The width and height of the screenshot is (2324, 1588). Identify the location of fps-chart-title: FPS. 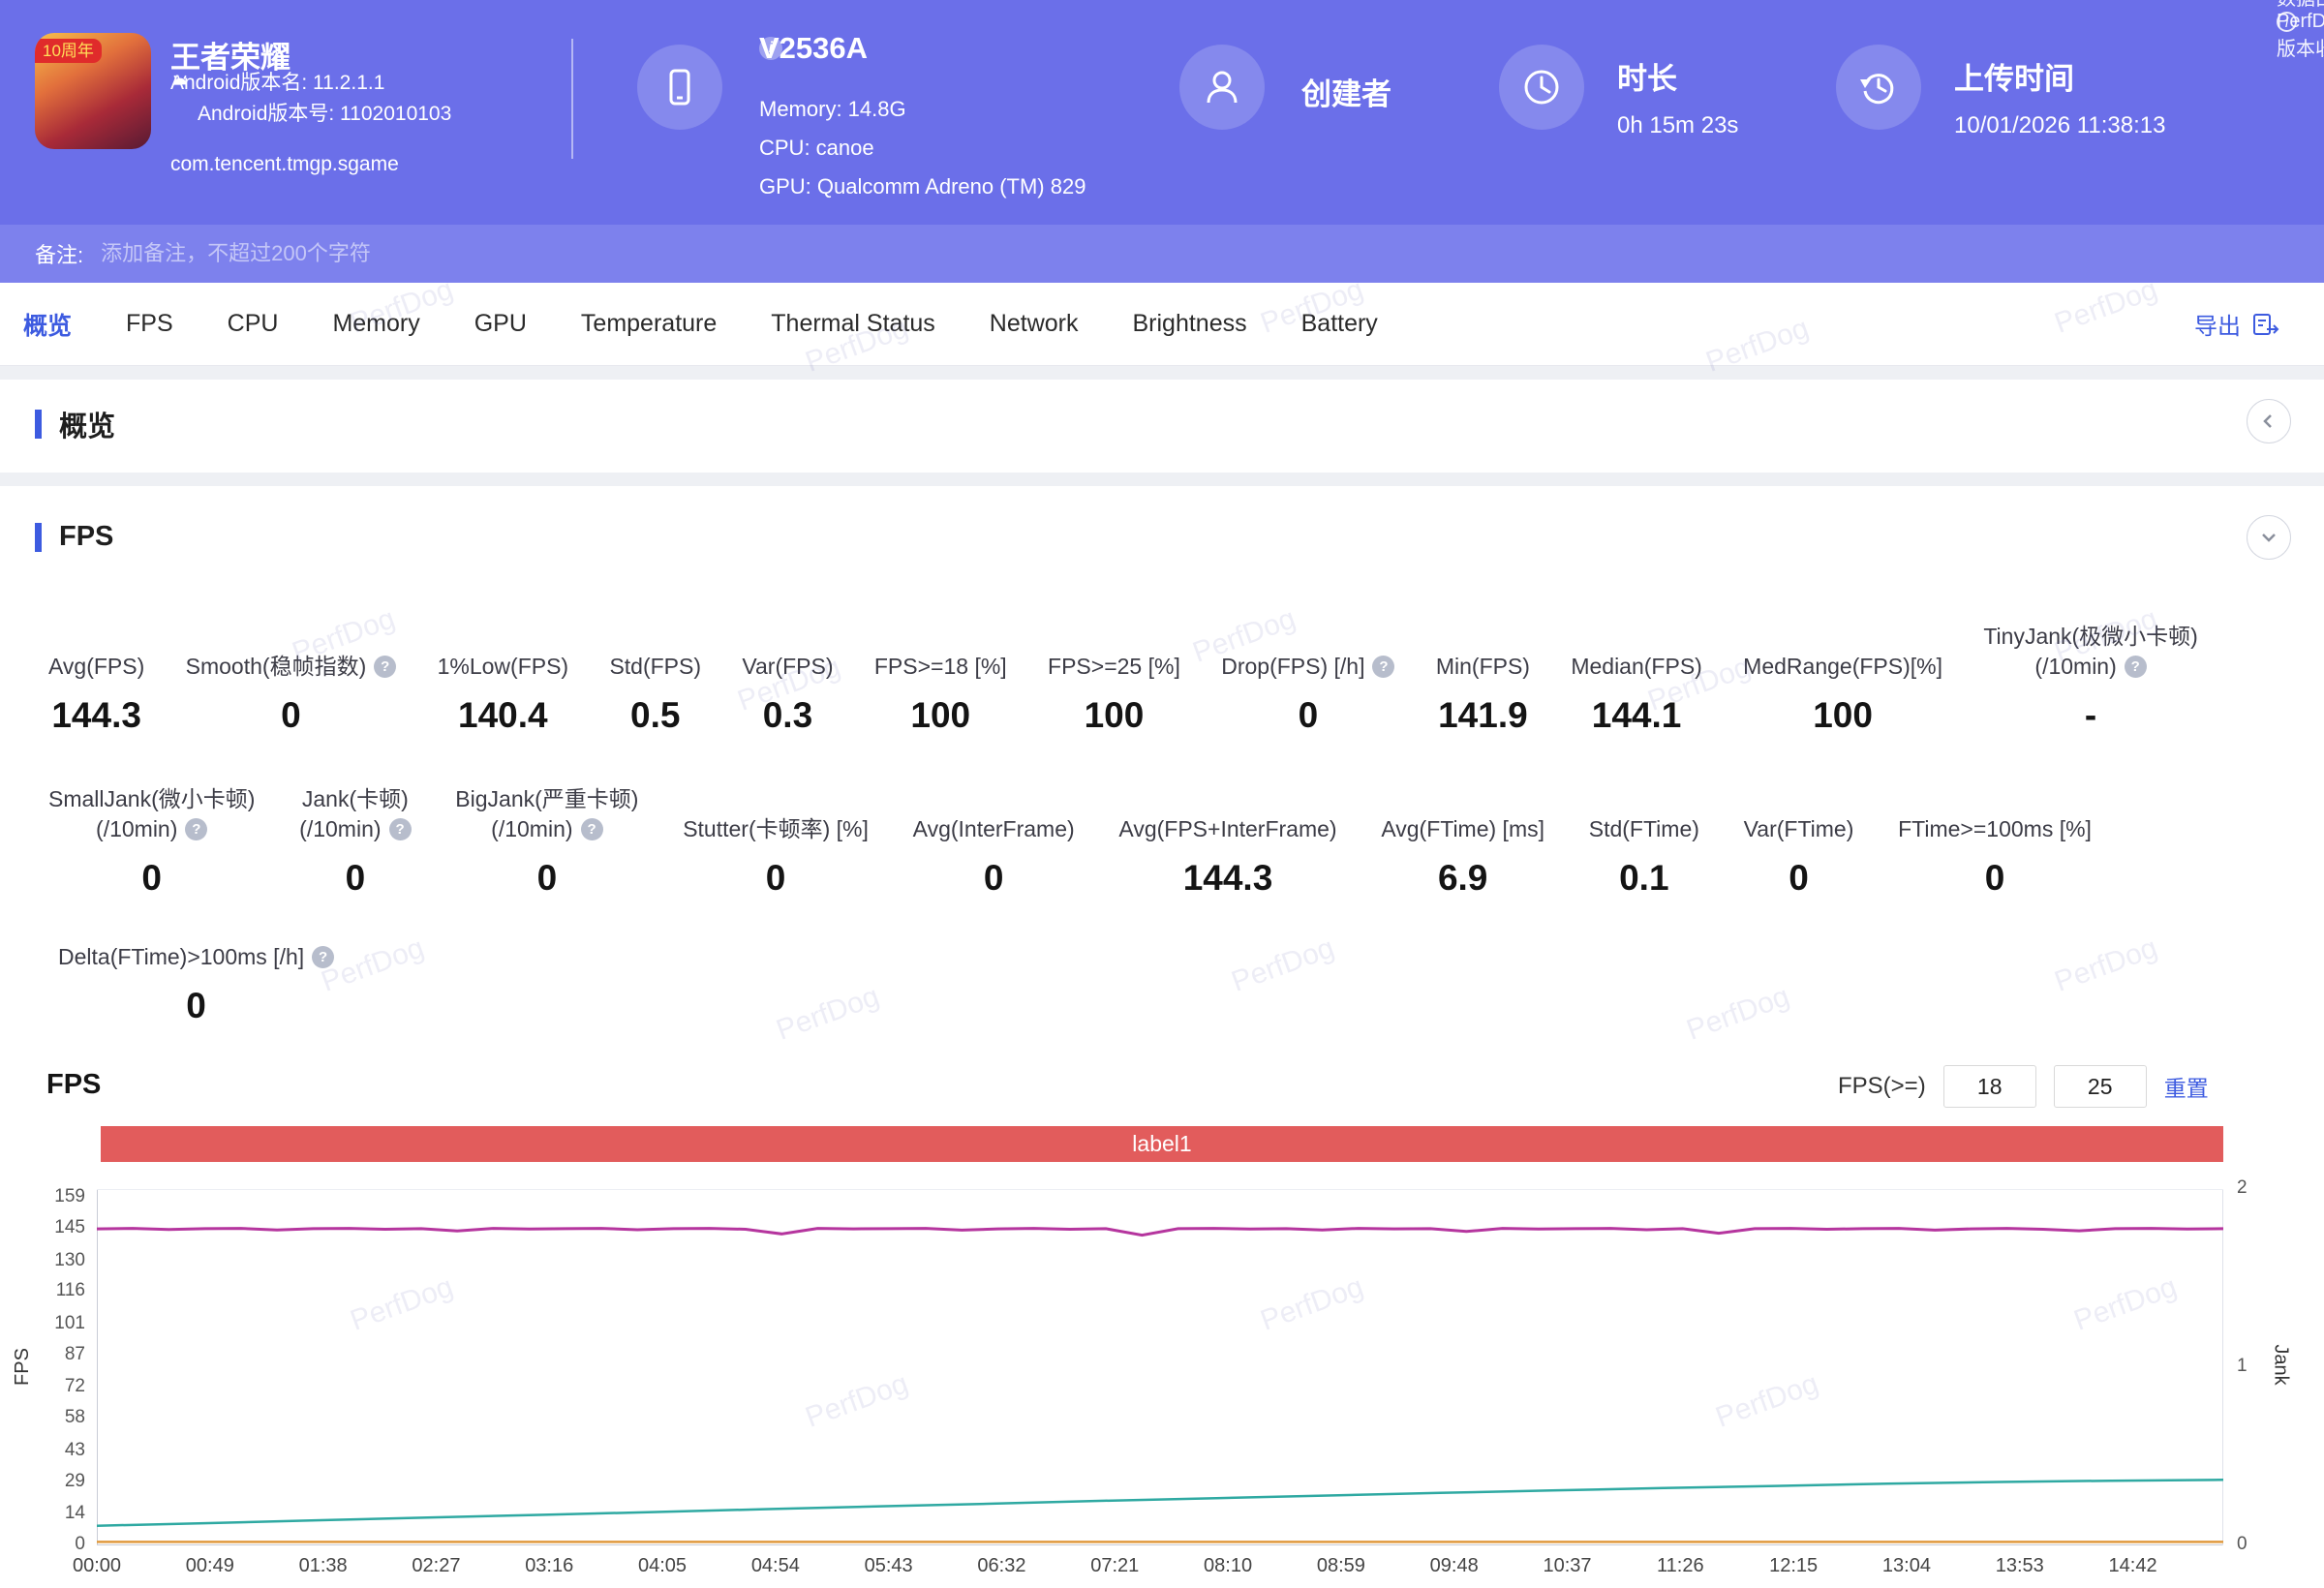
(74, 1084).